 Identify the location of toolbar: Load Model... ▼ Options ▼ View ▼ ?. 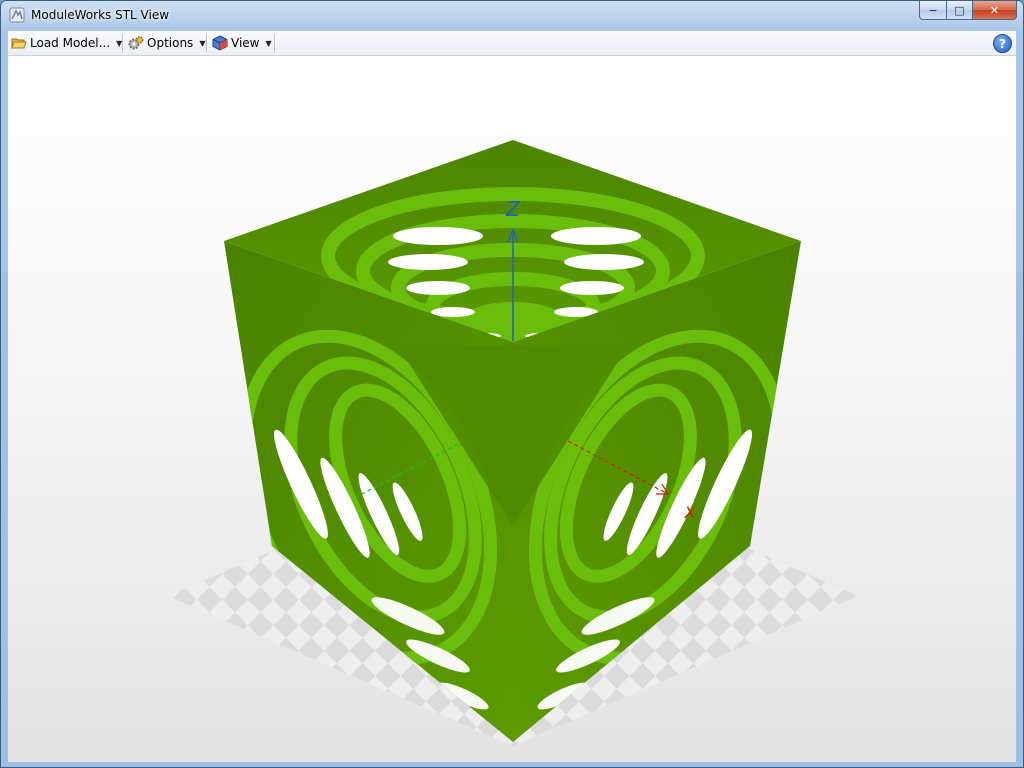
(512, 43).